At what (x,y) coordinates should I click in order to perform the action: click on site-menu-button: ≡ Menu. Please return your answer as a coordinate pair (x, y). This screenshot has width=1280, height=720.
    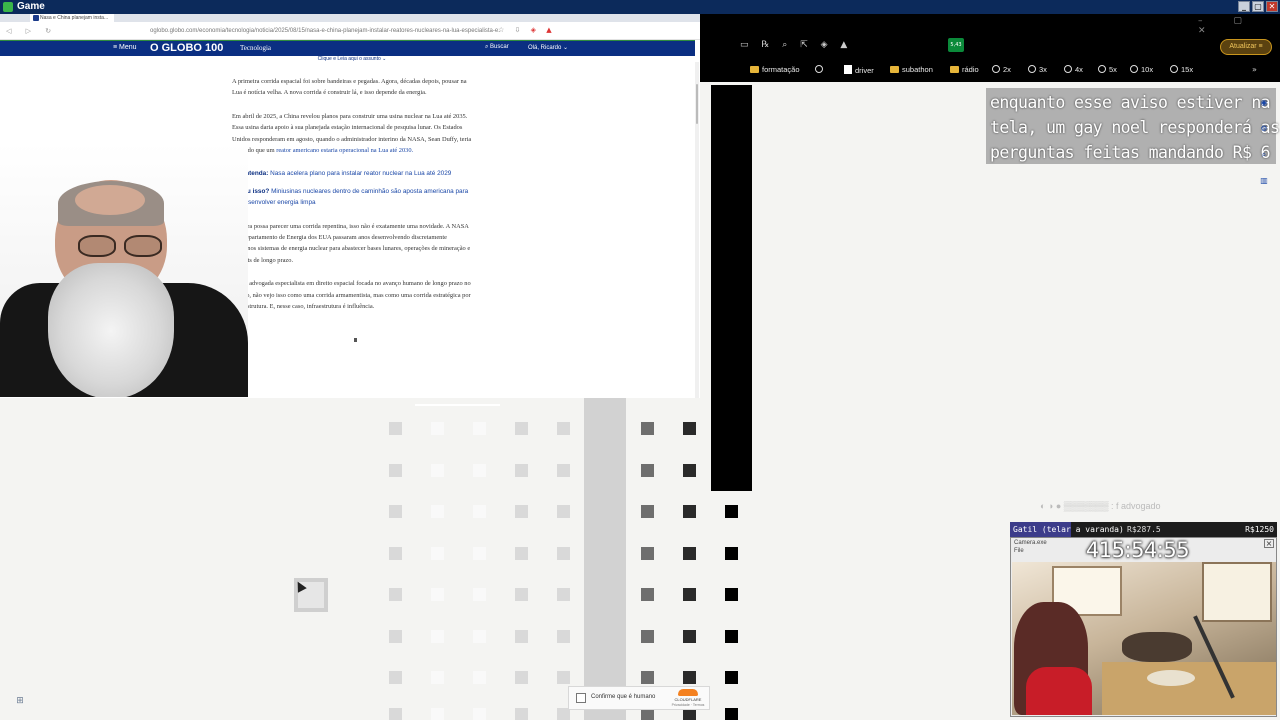
    Looking at the image, I should click on (125, 47).